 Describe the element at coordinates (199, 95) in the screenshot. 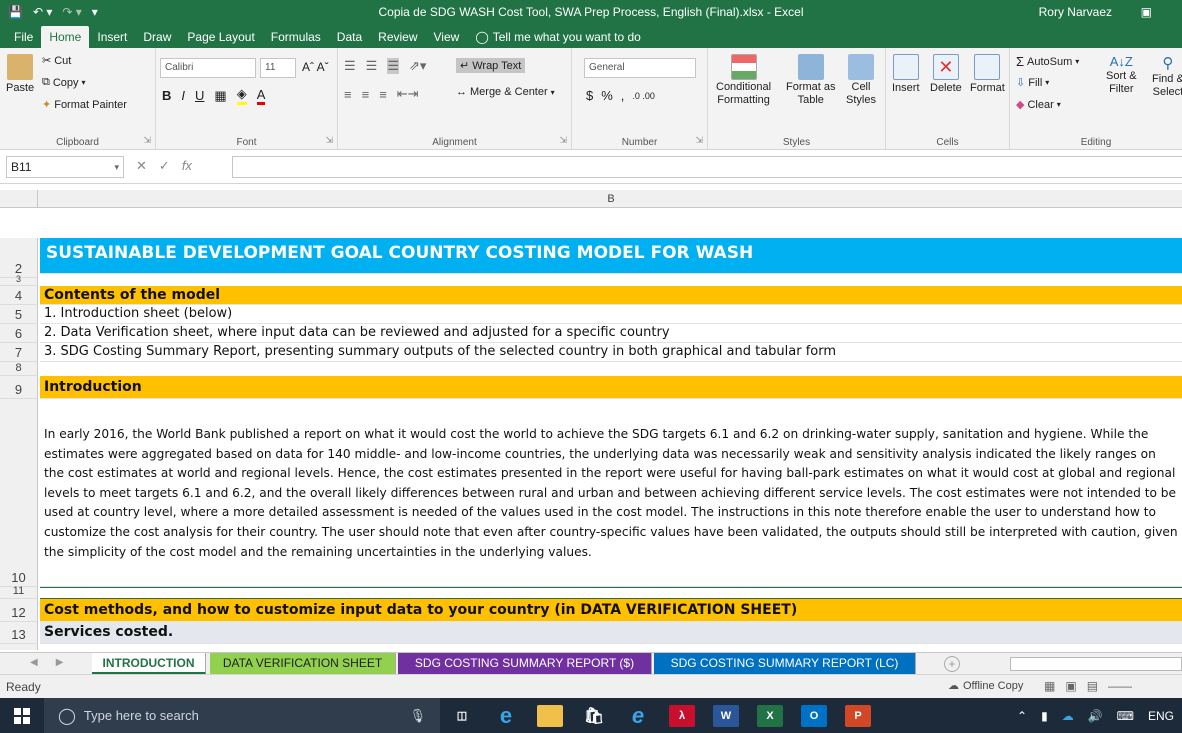

I see `underline-button: U` at that location.